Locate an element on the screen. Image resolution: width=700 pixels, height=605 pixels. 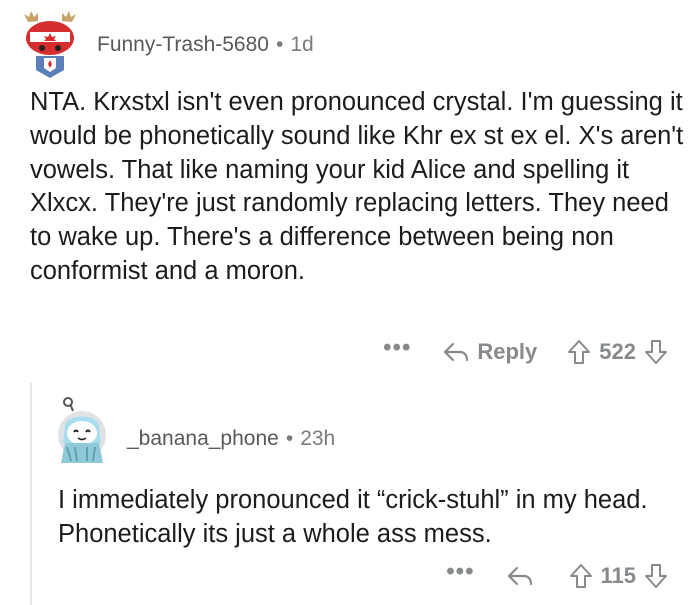
username: Funny-Trash-5680 is located at coordinates (183, 44).